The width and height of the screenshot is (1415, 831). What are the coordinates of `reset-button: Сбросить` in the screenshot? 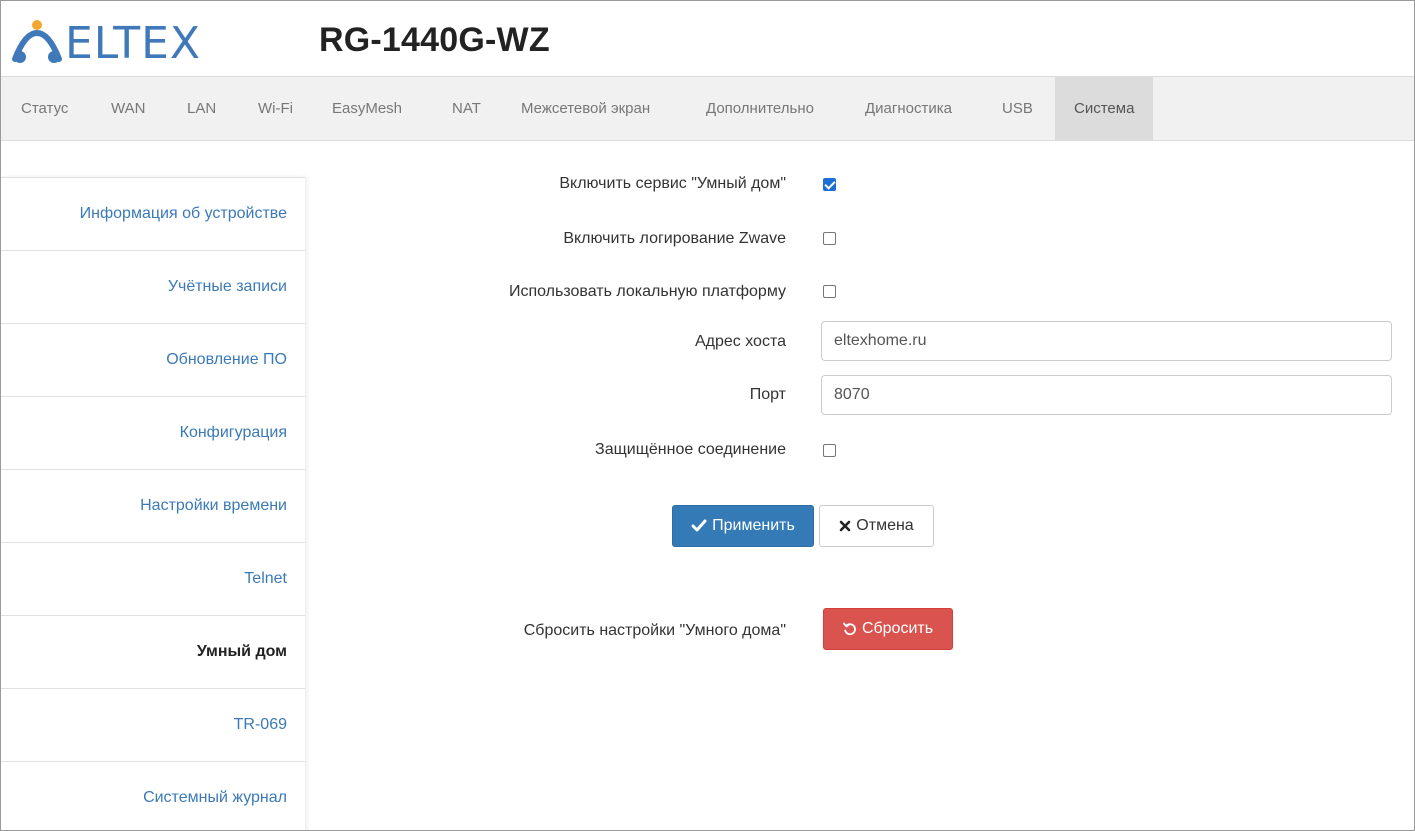 It's located at (888, 629).